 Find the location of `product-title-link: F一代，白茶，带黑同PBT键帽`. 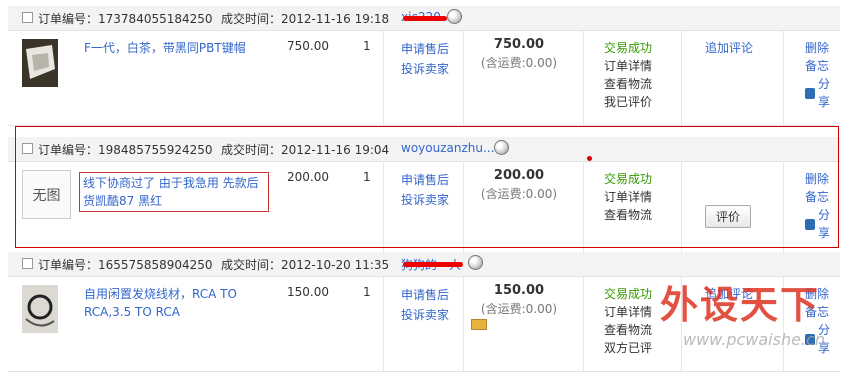

product-title-link: F一代，白茶，带黑同PBT键帽 is located at coordinates (174, 48).